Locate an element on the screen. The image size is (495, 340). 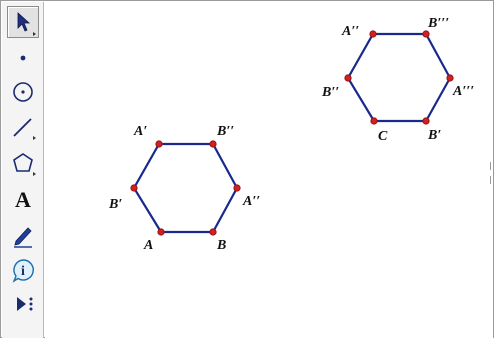
text-tool-glyph: A is located at coordinates (23, 199).